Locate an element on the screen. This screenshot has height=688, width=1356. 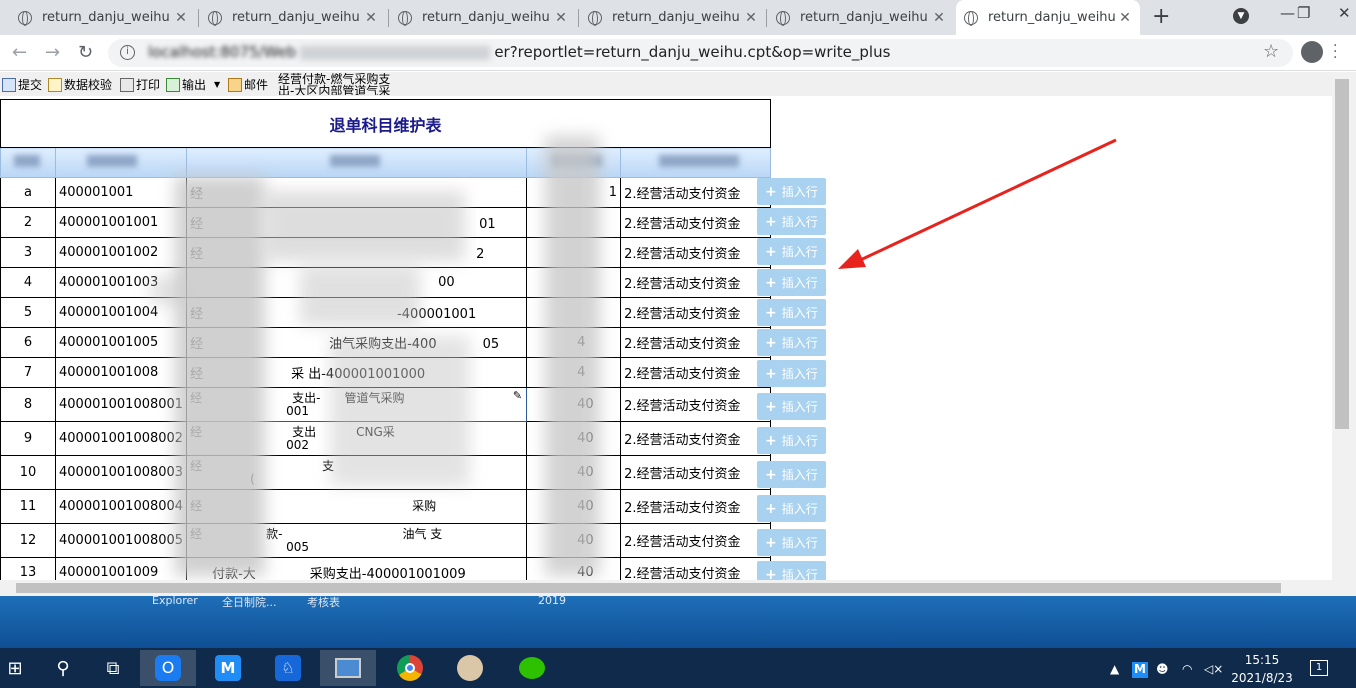
horizontal-scroll-thumb is located at coordinates (648, 588).